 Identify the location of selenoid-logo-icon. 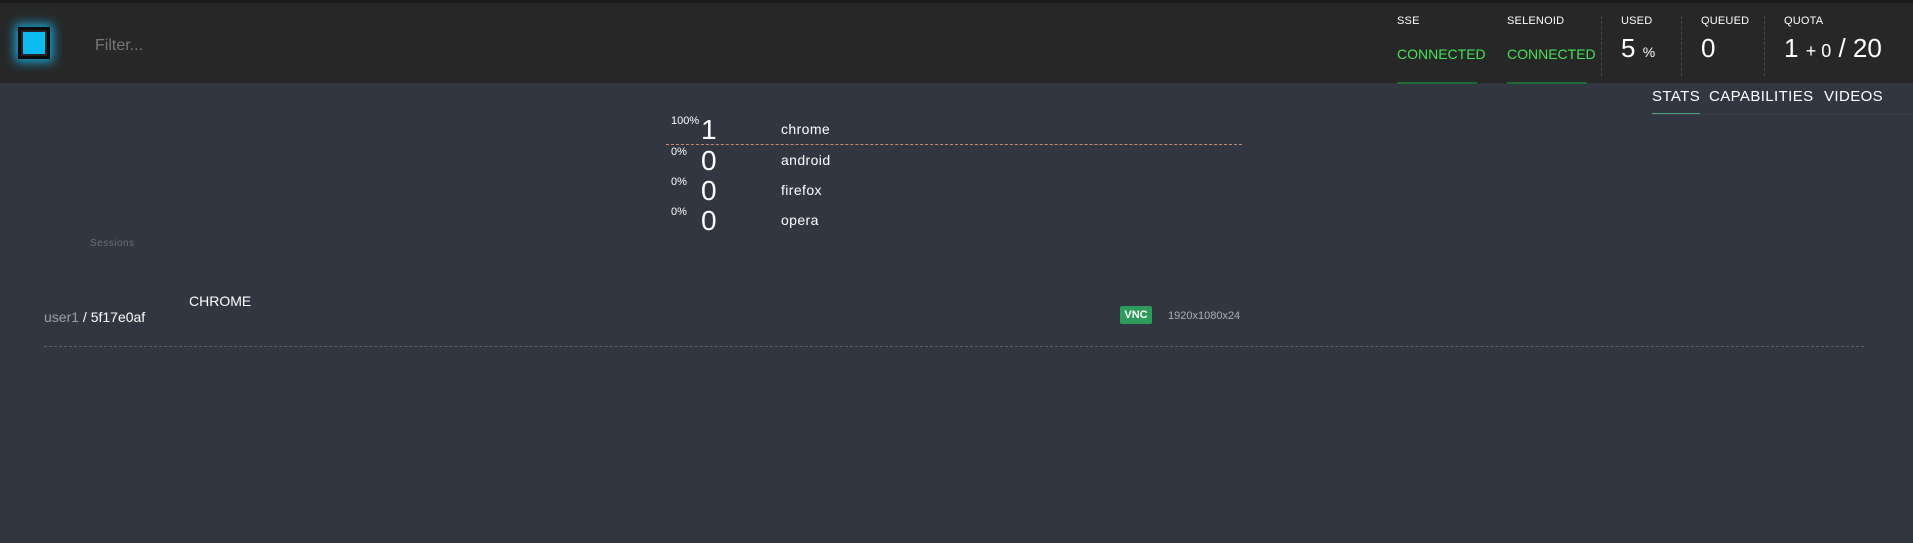
(34, 43).